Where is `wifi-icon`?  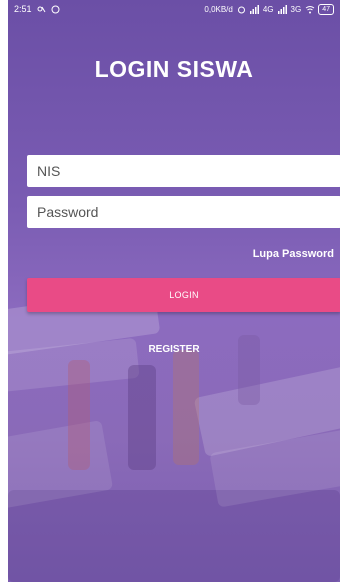 wifi-icon is located at coordinates (310, 9).